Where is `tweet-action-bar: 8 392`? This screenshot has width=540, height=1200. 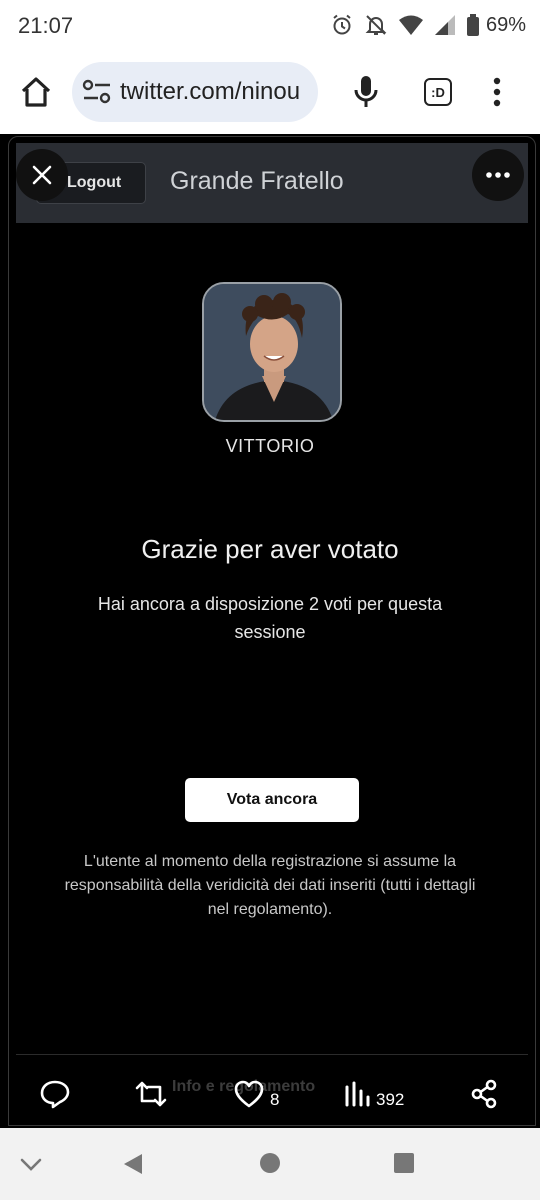 tweet-action-bar: 8 392 is located at coordinates (270, 1096).